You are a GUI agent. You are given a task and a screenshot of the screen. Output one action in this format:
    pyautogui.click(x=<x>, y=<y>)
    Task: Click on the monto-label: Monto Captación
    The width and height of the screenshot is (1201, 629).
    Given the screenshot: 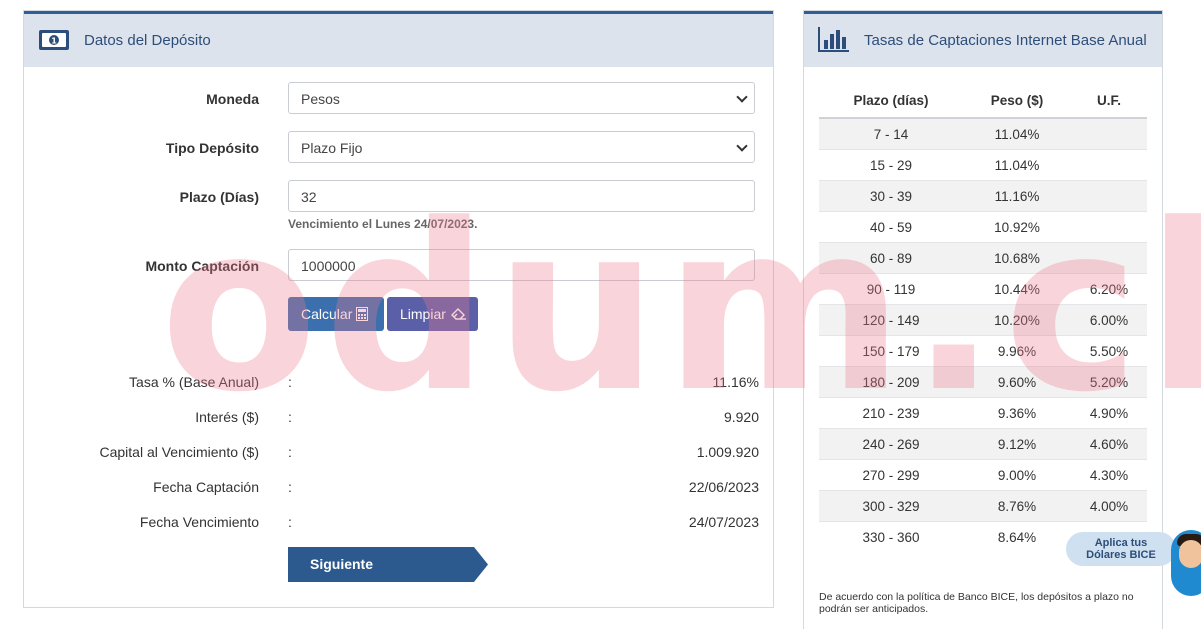 What is the action you would take?
    pyautogui.click(x=202, y=266)
    